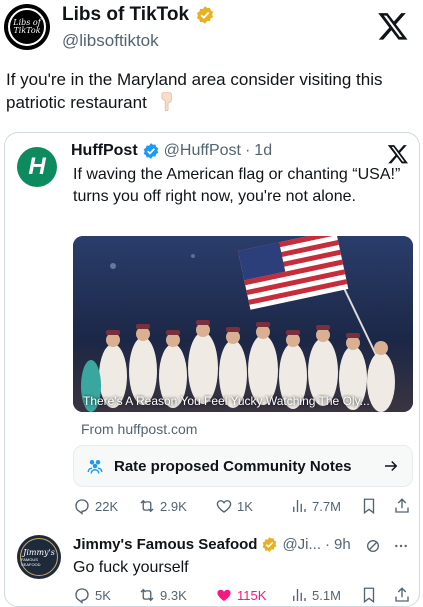 This screenshot has height=607, width=423. I want to click on huffpost-avatar: H, so click(37, 167).